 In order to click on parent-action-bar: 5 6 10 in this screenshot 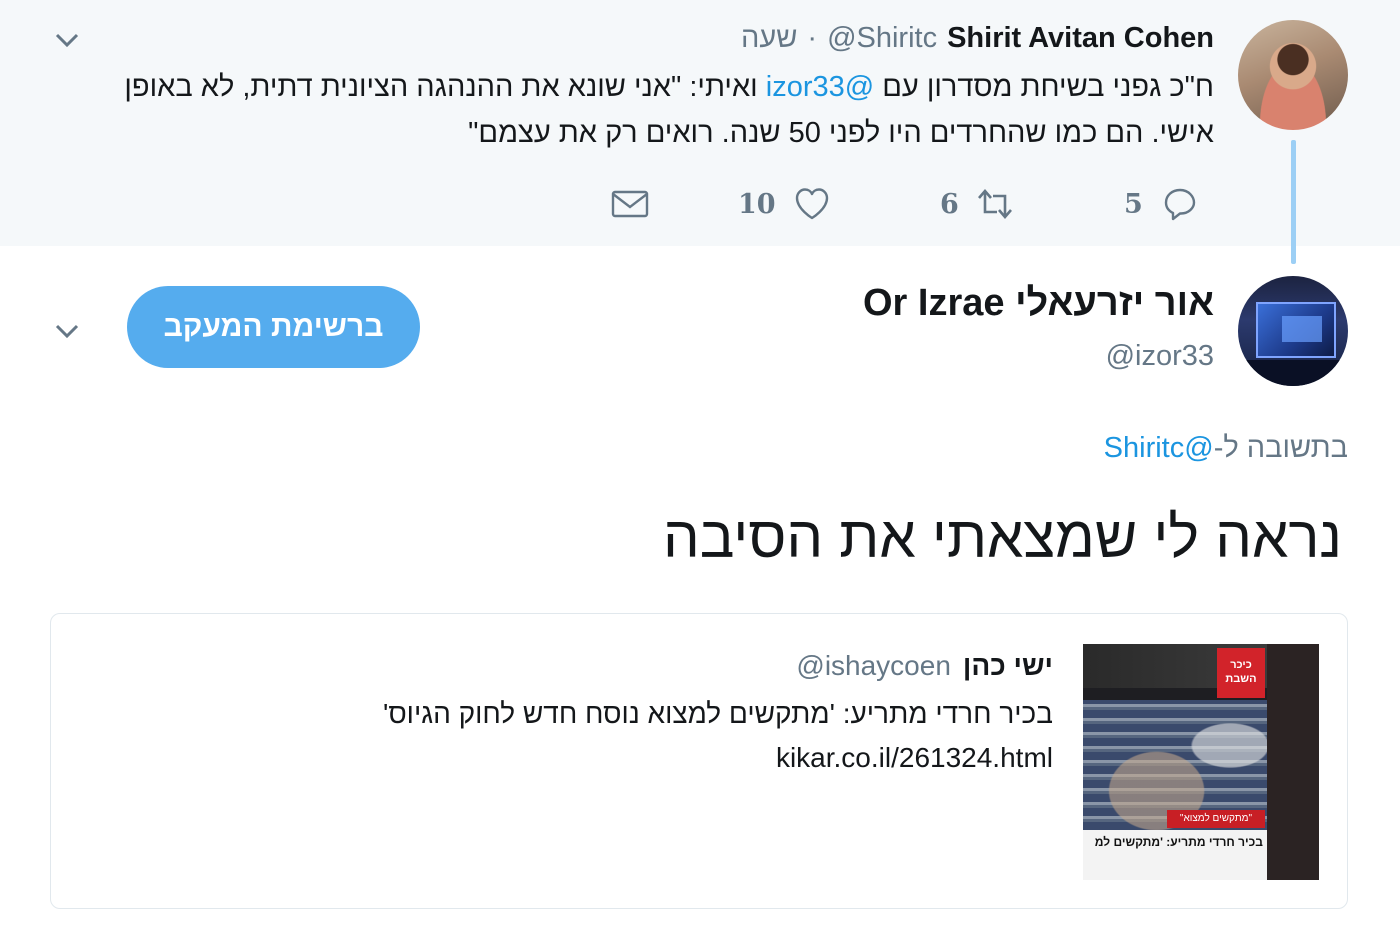, I will do `click(700, 207)`.